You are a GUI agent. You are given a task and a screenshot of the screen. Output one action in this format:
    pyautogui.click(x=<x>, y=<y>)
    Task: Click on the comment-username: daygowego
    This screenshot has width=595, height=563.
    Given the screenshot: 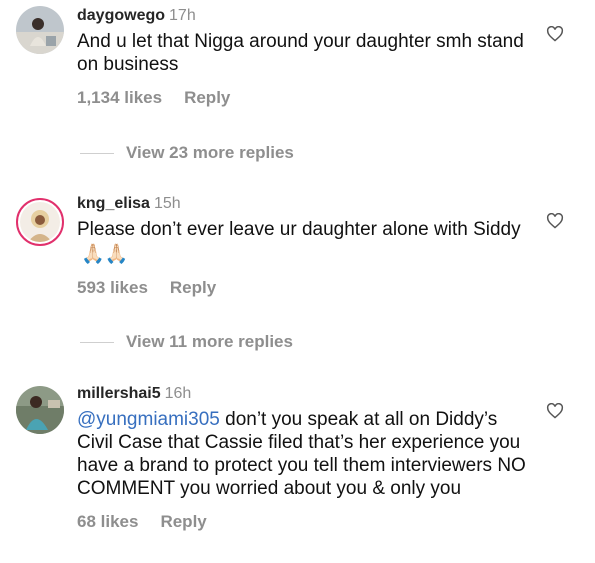 What is the action you would take?
    pyautogui.click(x=121, y=15)
    